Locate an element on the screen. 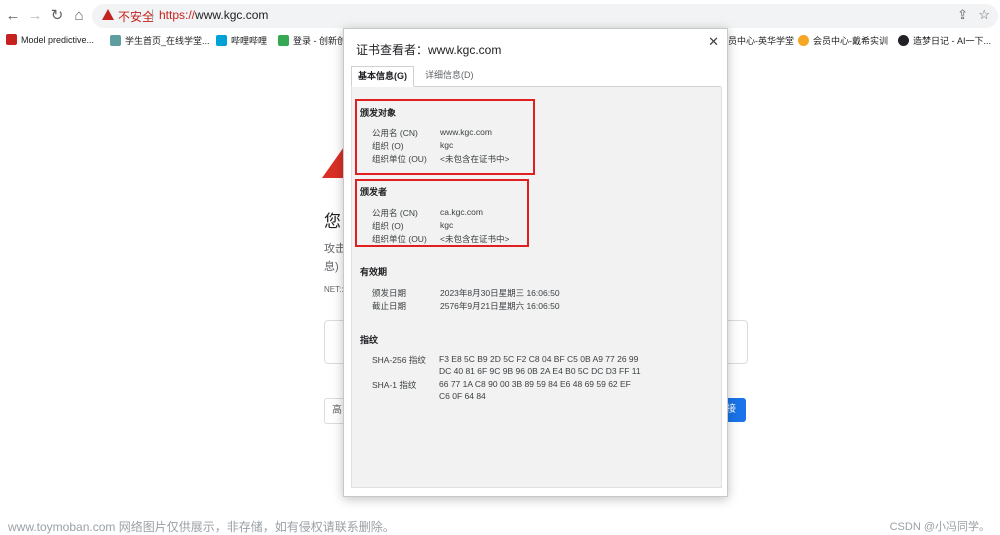 Image resolution: width=1000 pixels, height=535 pixels. address-bar: 不安全 | https://www.kgc.com ⇪ ☆ is located at coordinates (545, 16).